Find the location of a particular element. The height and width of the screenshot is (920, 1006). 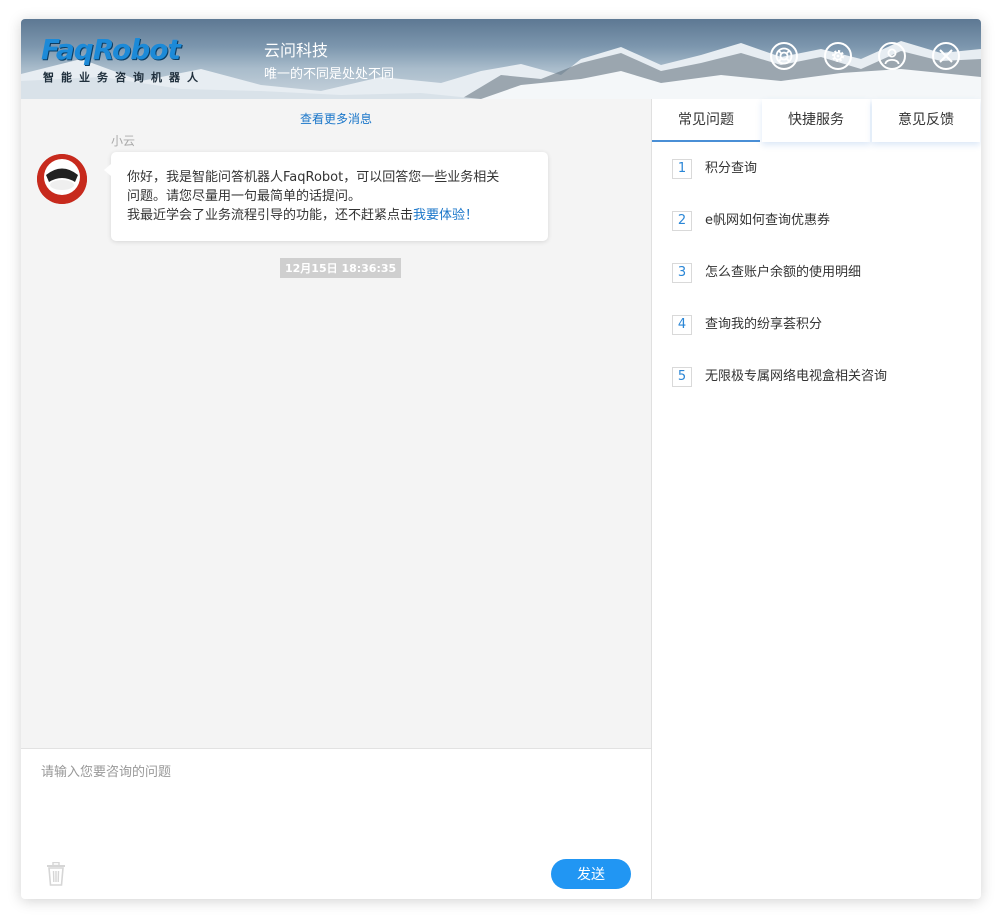

brand-name: 云问科技 is located at coordinates (296, 50).